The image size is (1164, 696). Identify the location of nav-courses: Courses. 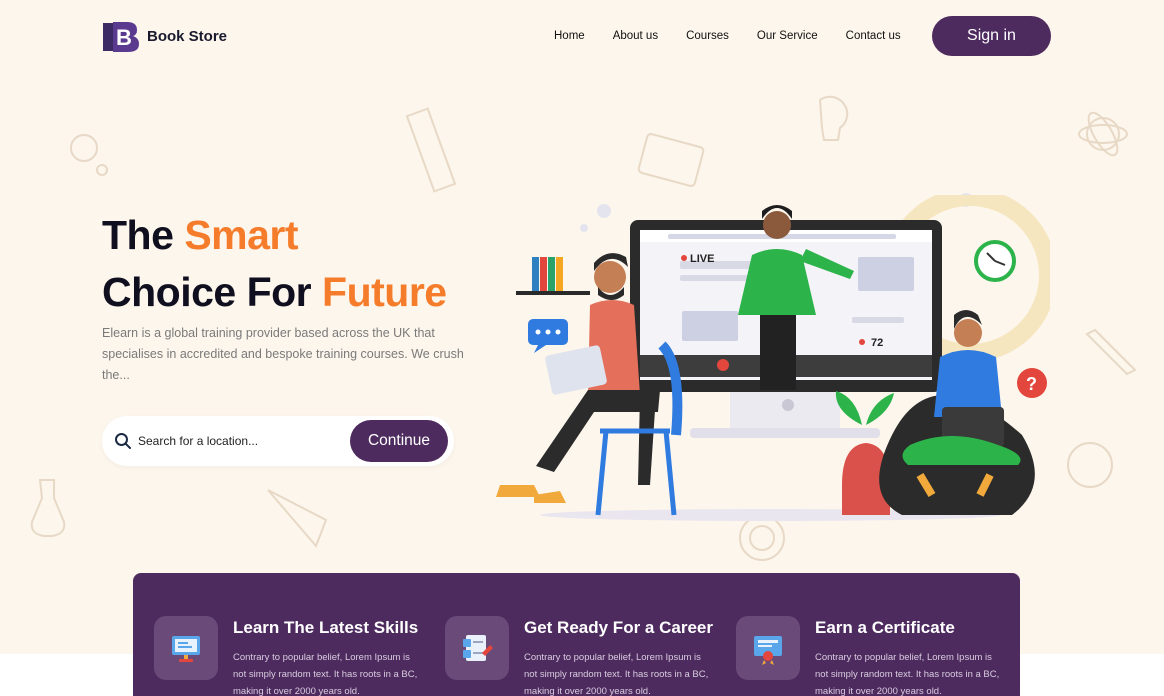
(707, 36).